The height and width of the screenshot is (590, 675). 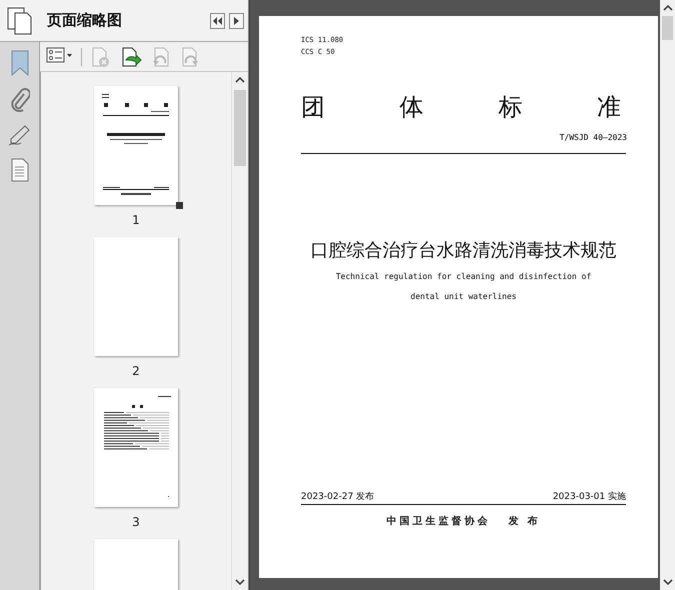 I want to click on page-number: 3, so click(x=136, y=522).